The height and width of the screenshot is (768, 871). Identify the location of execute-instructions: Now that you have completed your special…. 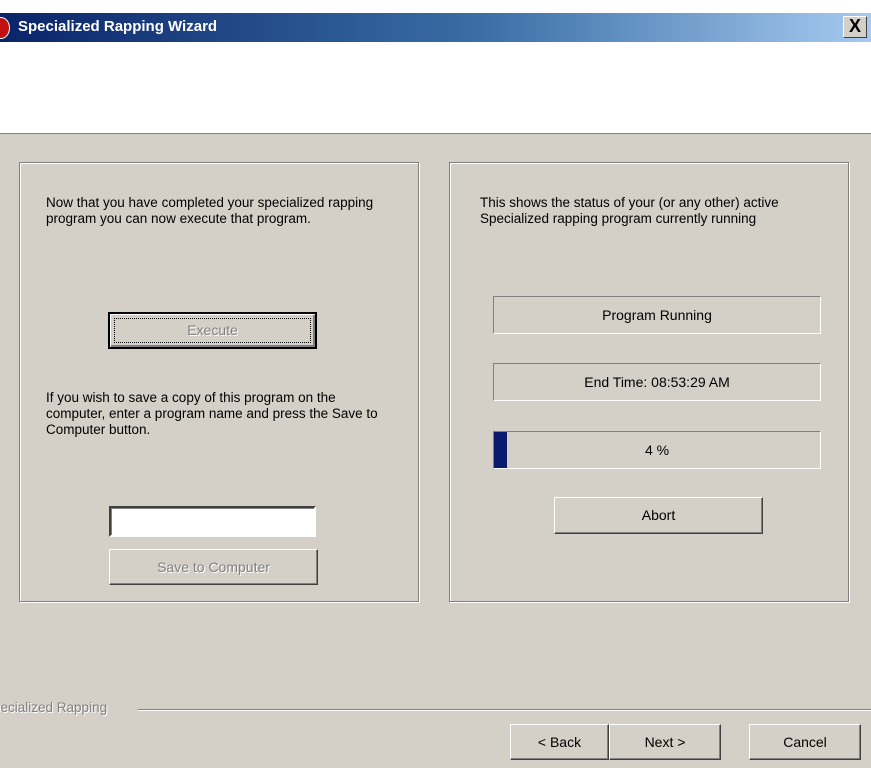
(210, 210).